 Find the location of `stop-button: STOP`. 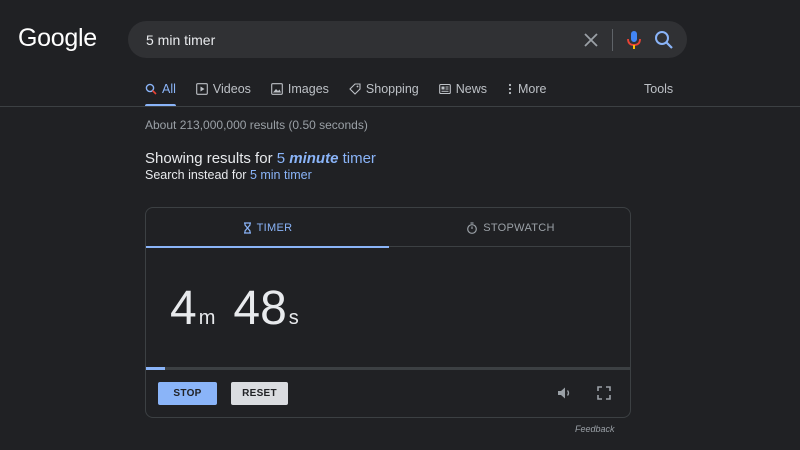

stop-button: STOP is located at coordinates (187, 393).